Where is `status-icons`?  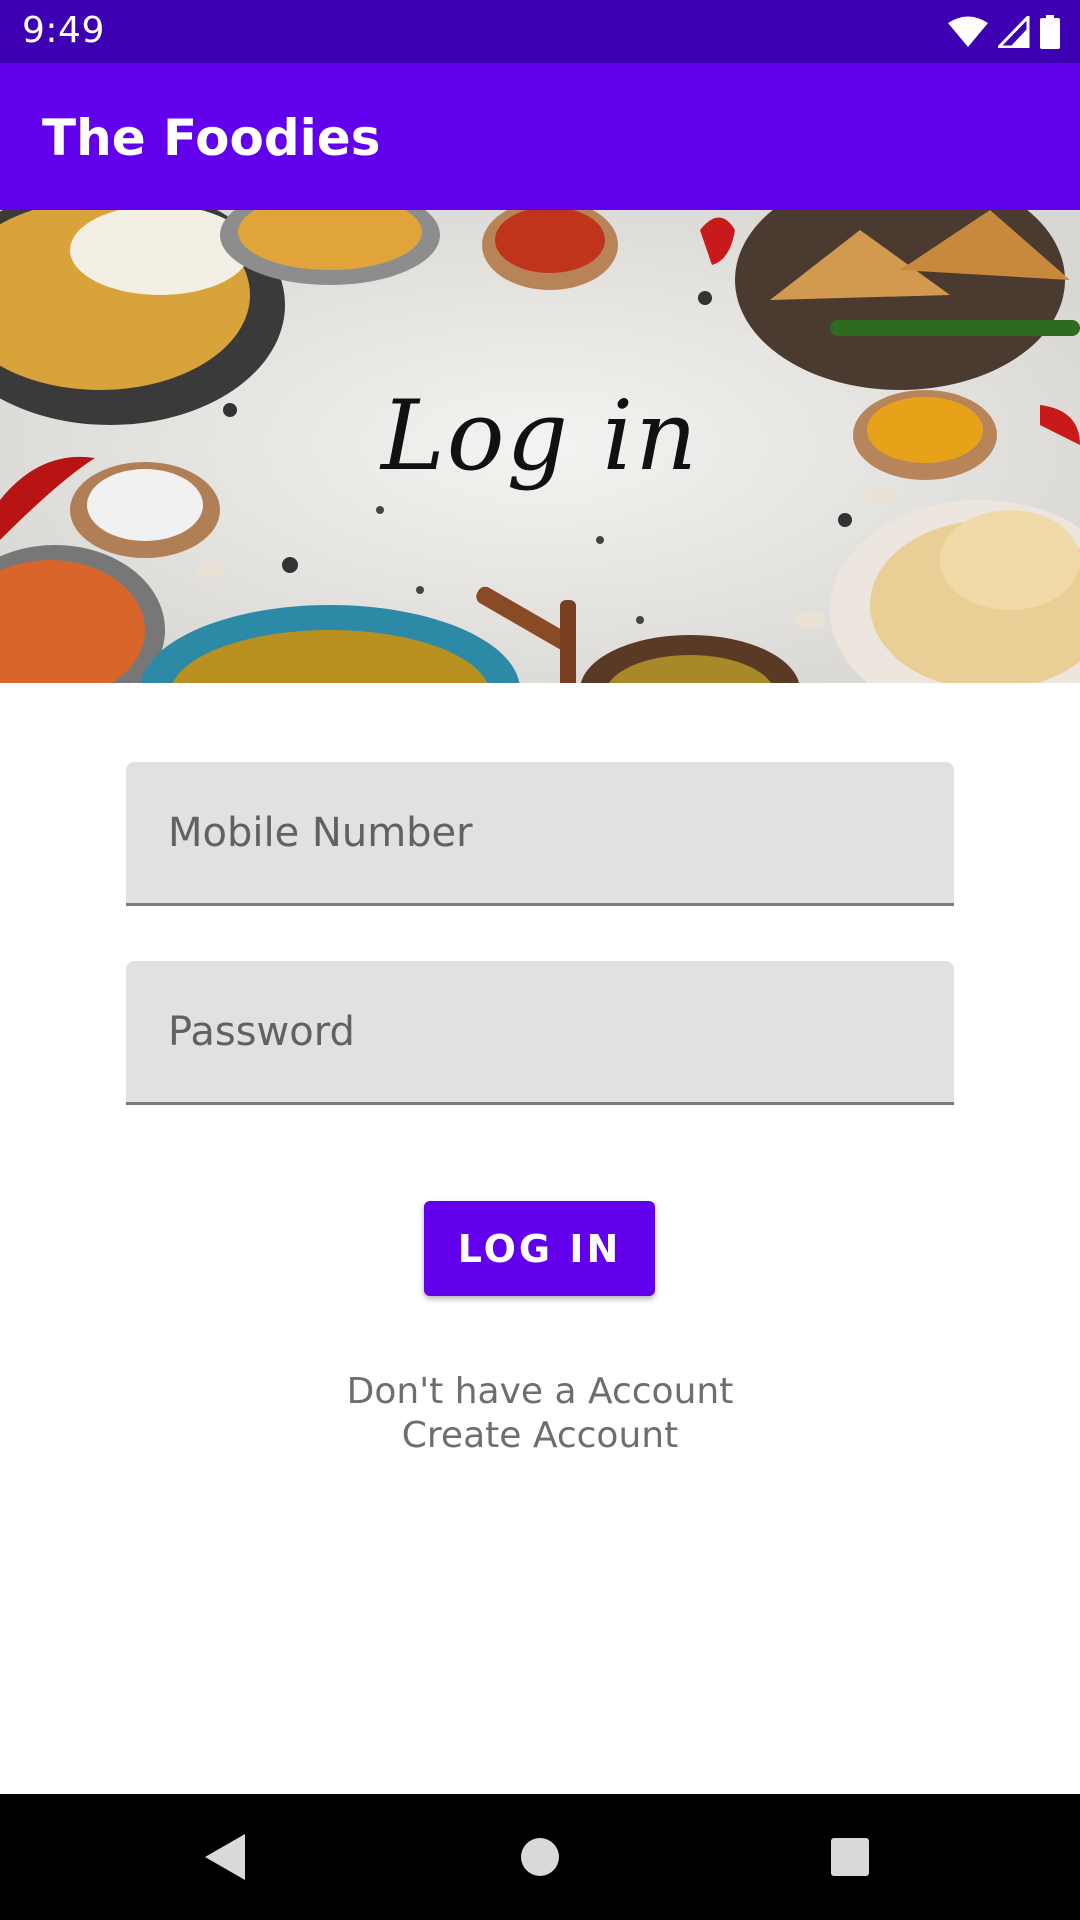
status-icons is located at coordinates (1004, 32).